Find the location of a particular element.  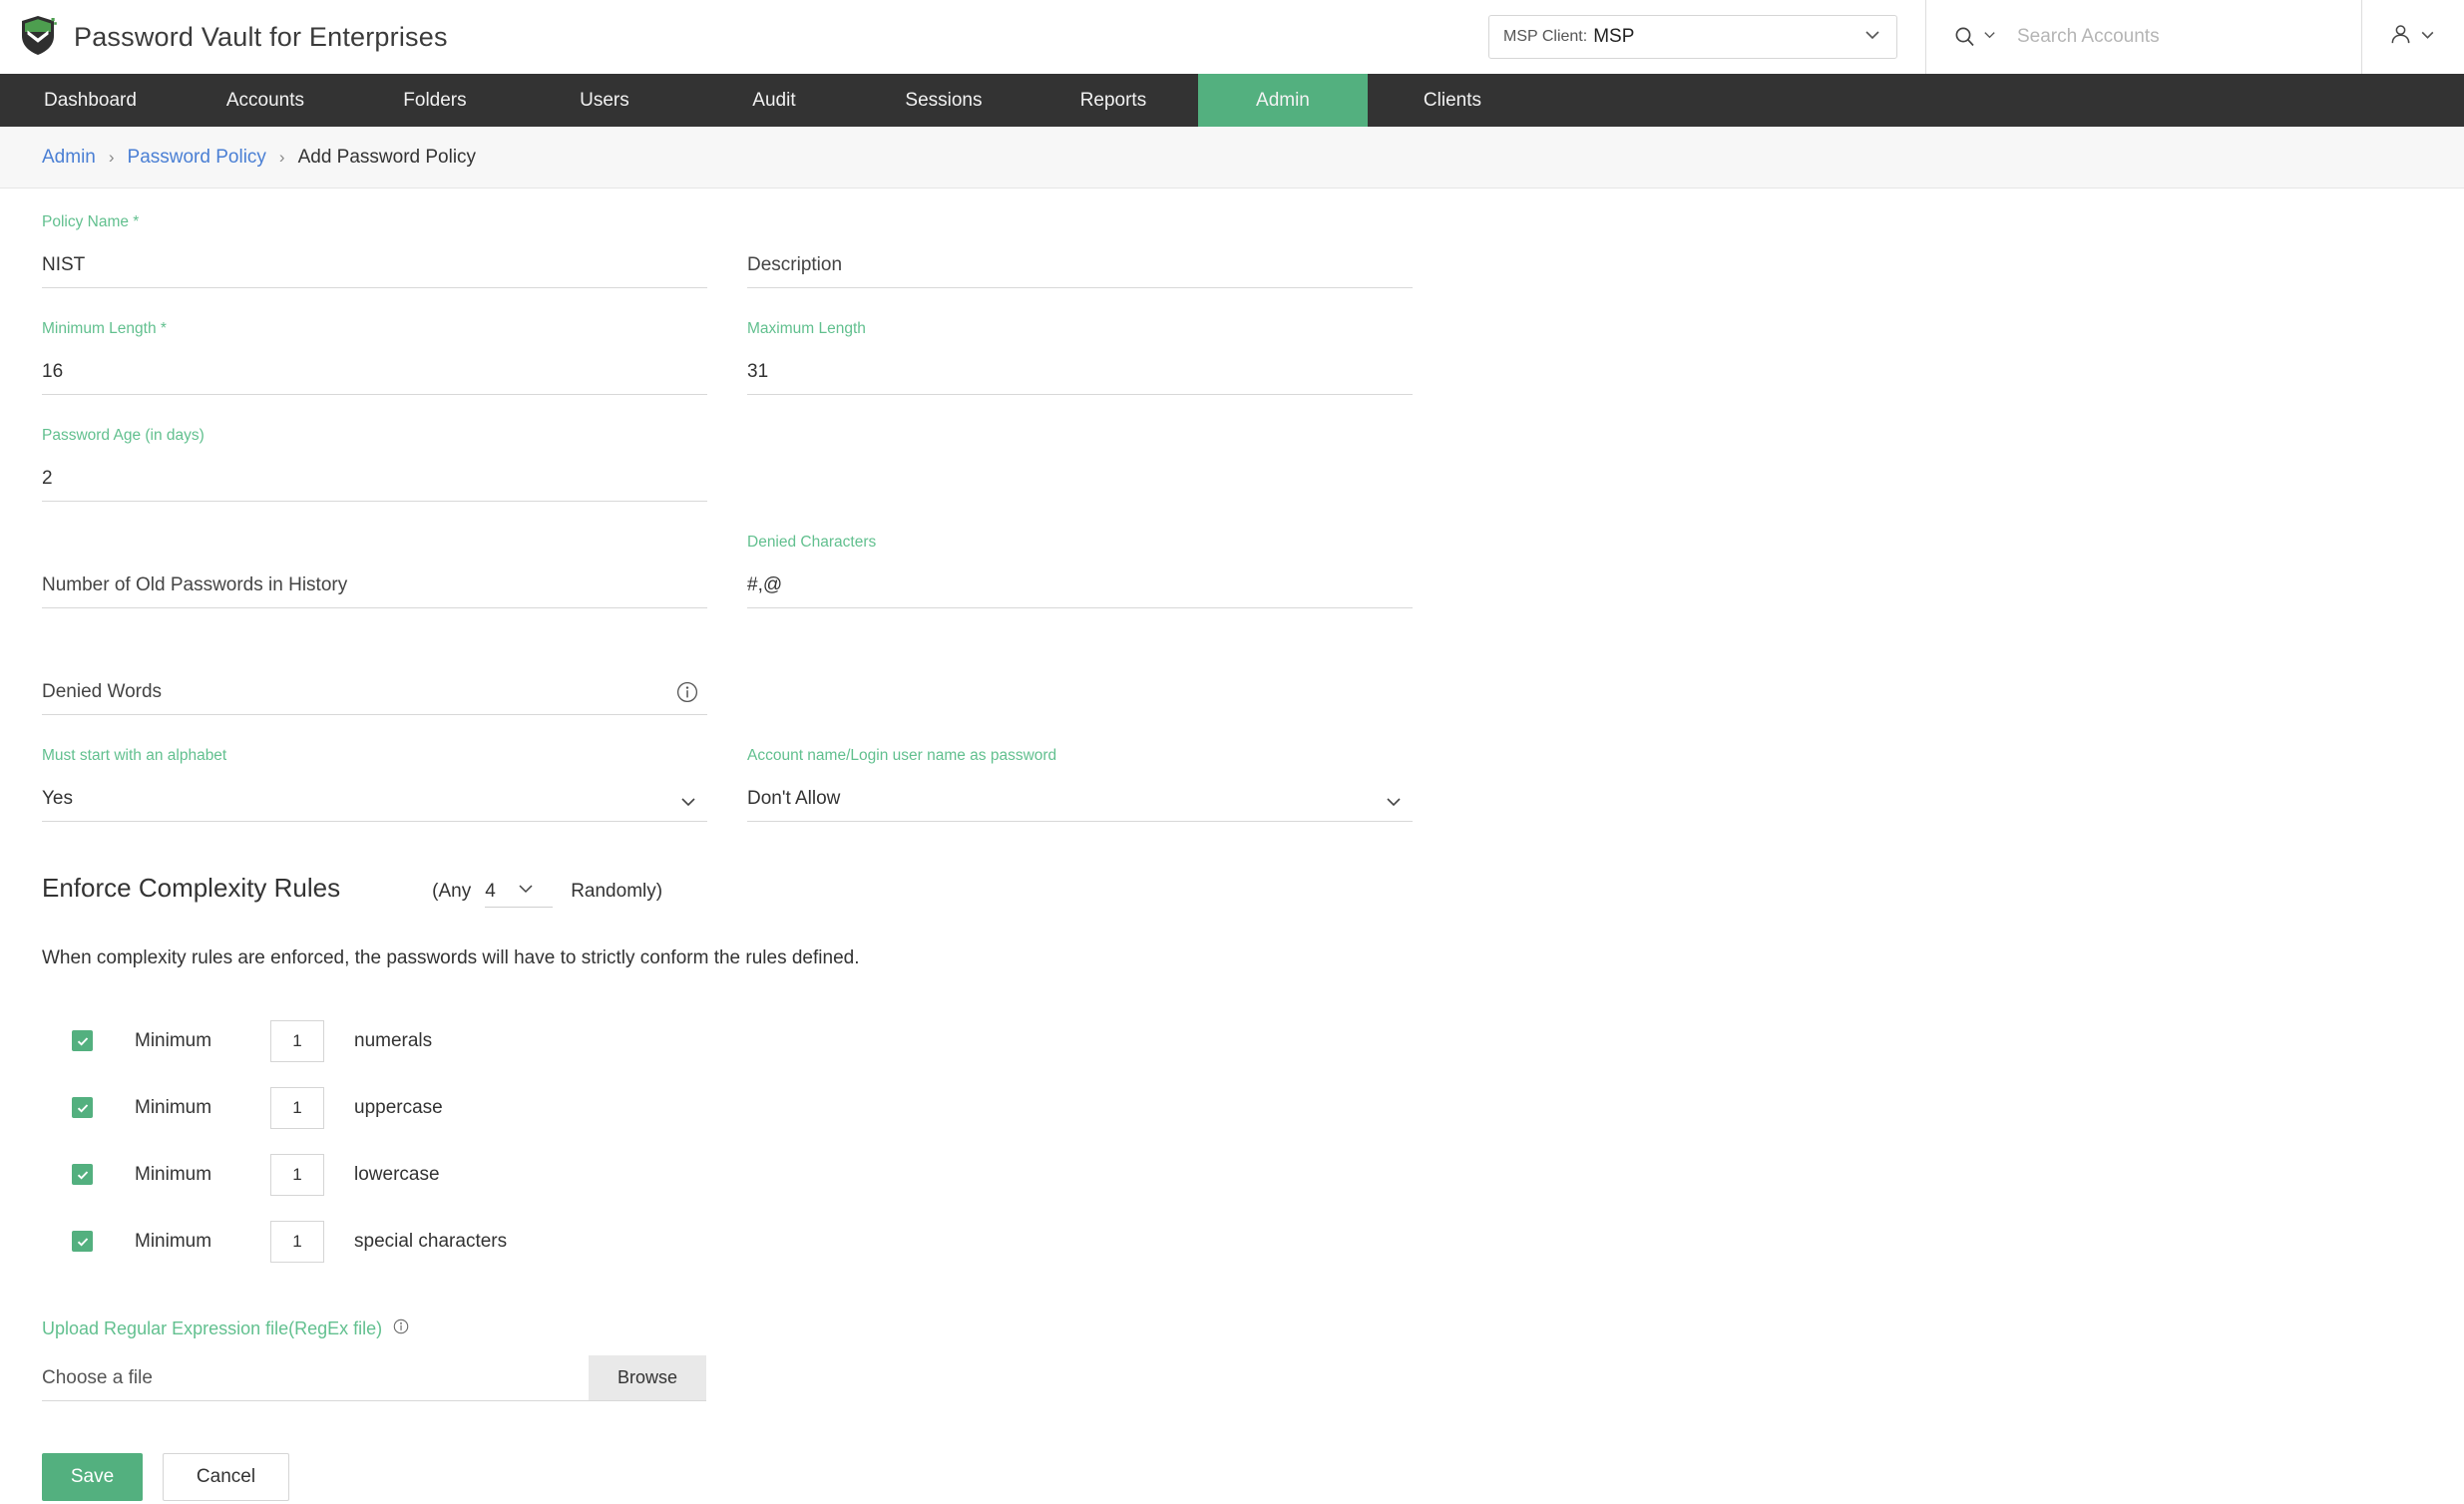

nav-item-accounts: Accounts is located at coordinates (265, 100).